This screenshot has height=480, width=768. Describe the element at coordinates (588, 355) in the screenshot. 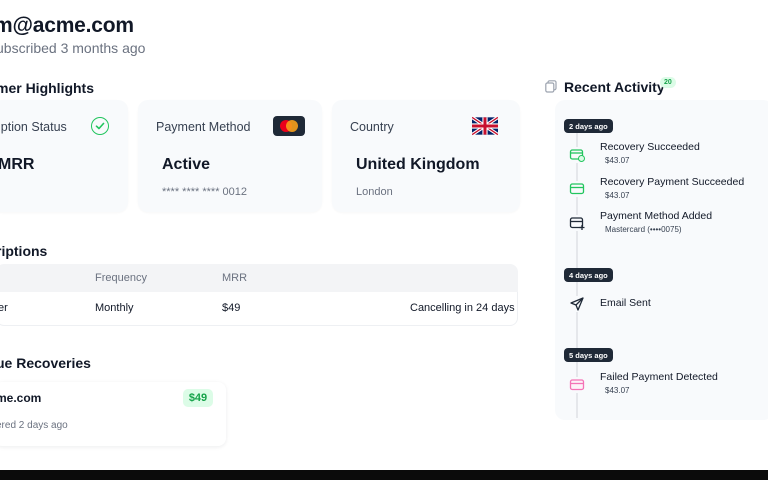

I see `day-pill: 5 days ago` at that location.